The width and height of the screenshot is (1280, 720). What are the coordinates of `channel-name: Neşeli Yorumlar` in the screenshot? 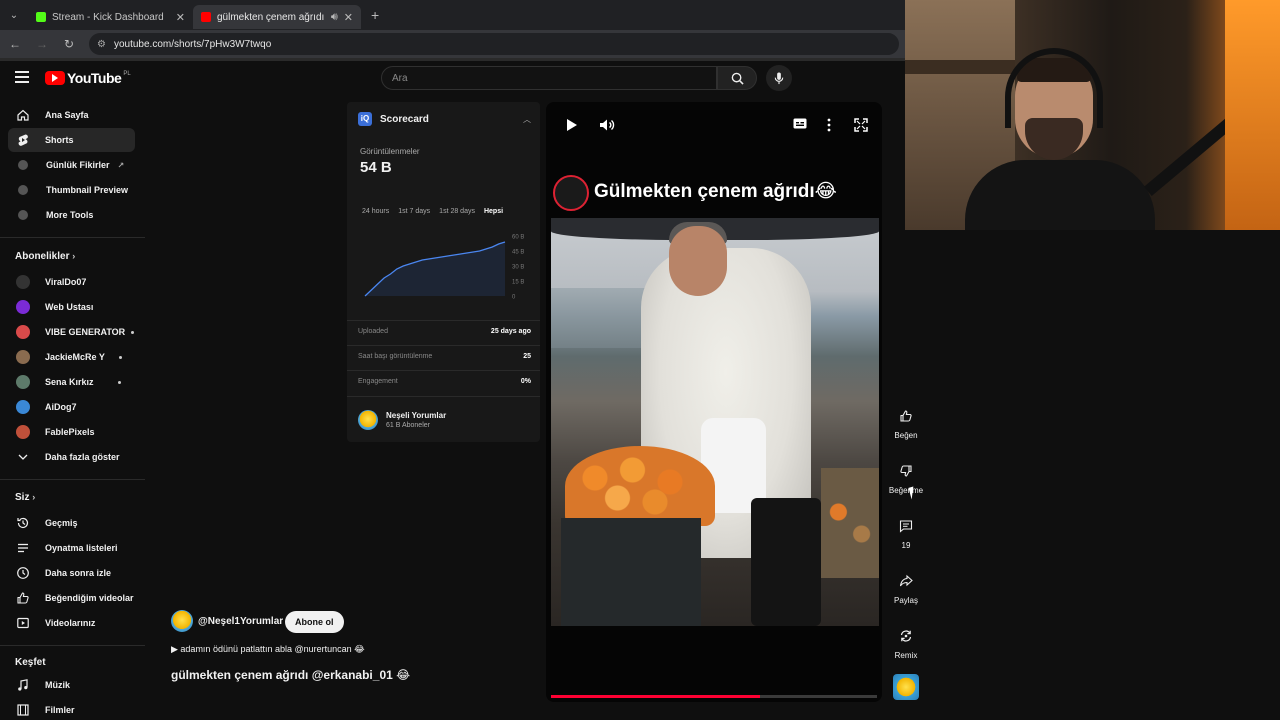 It's located at (416, 415).